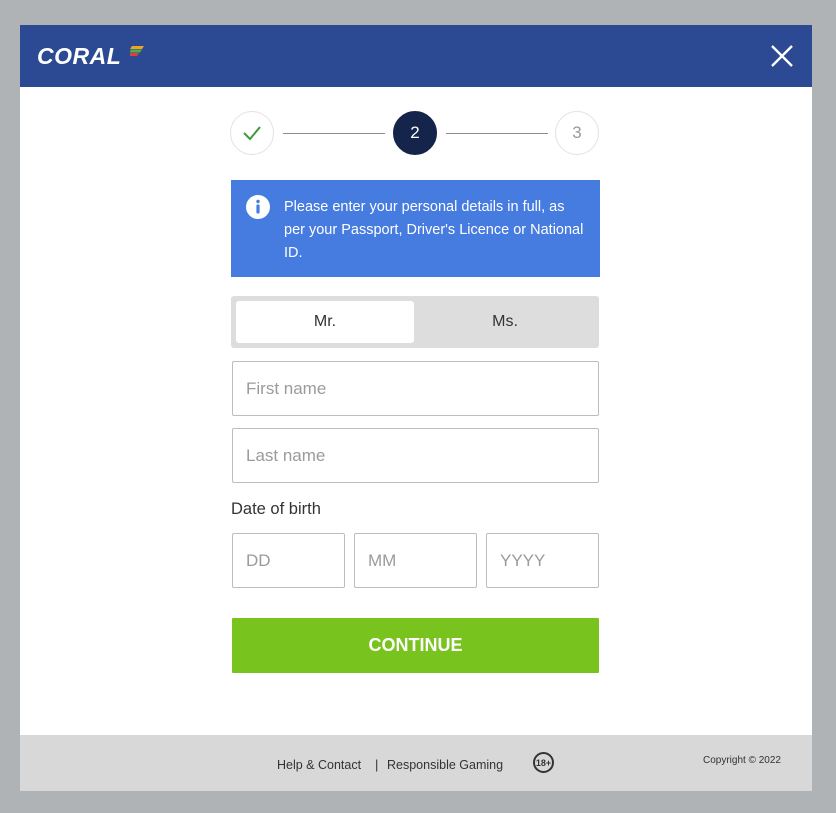 The height and width of the screenshot is (813, 836). I want to click on progress-stepper: 2 3, so click(415, 134).